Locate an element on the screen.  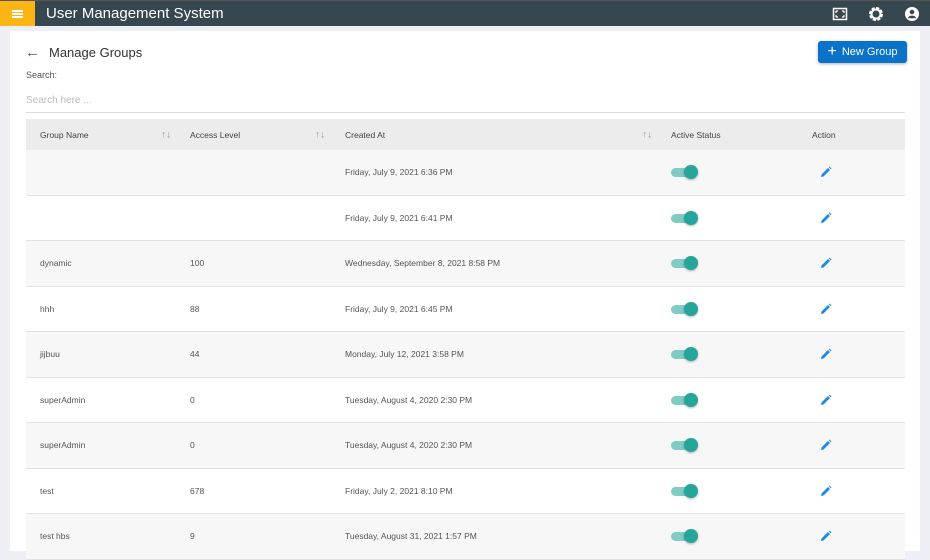
group-name: hhh is located at coordinates (47, 308).